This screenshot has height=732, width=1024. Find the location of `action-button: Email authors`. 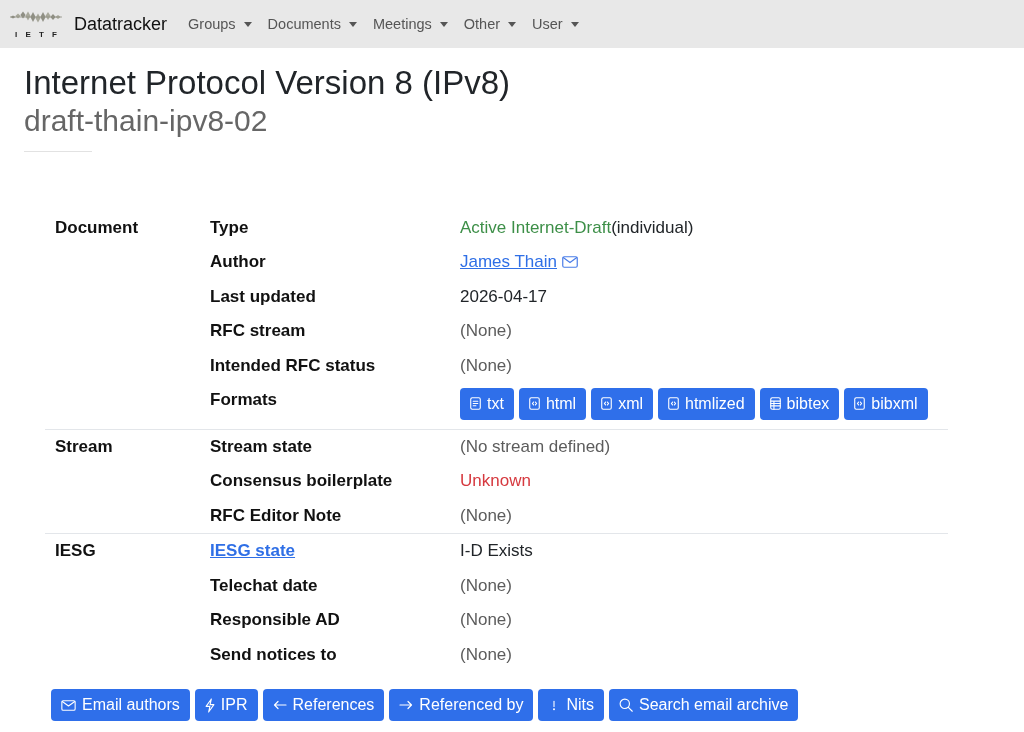

action-button: Email authors is located at coordinates (120, 705).